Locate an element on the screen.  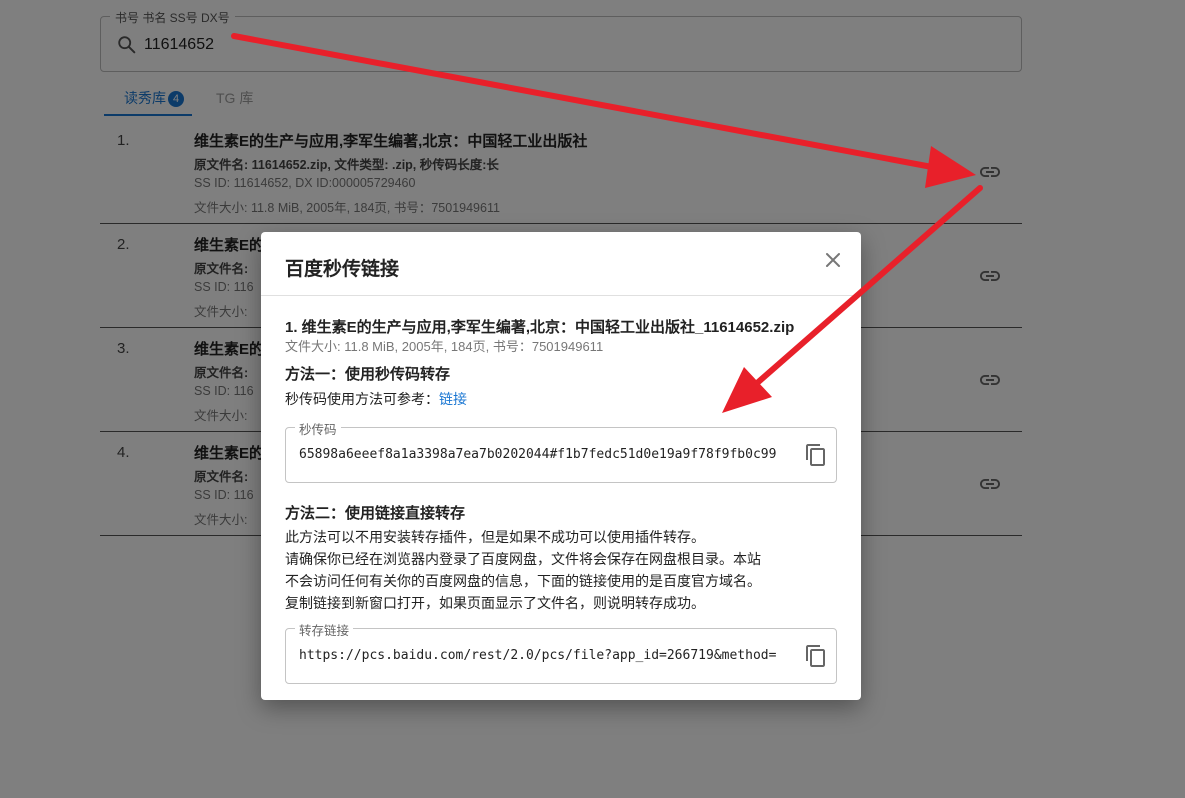
arrow-to-instant-code is located at coordinates (852, 299).